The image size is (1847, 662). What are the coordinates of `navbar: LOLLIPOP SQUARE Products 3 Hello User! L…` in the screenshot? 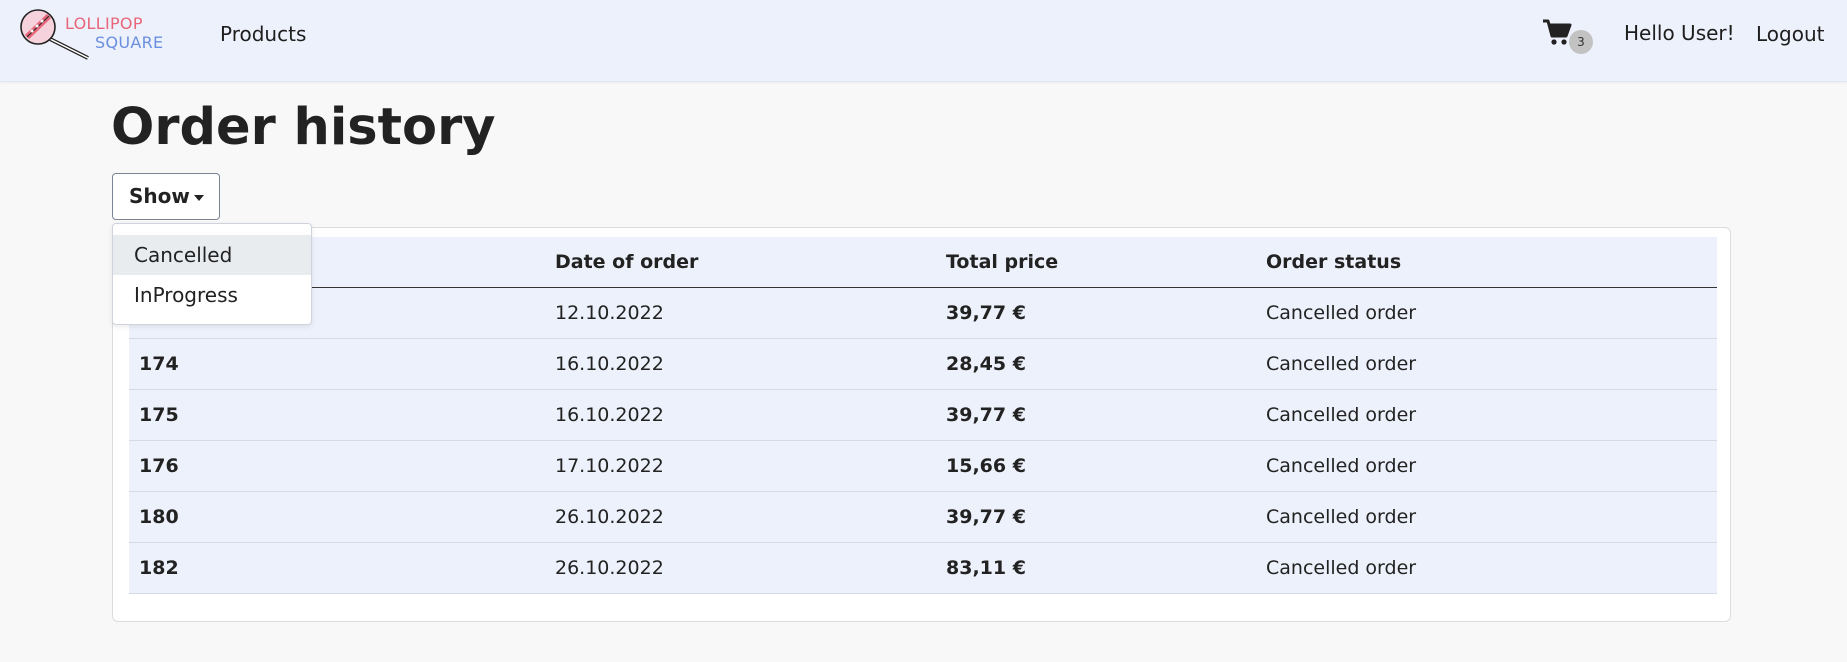 It's located at (923, 41).